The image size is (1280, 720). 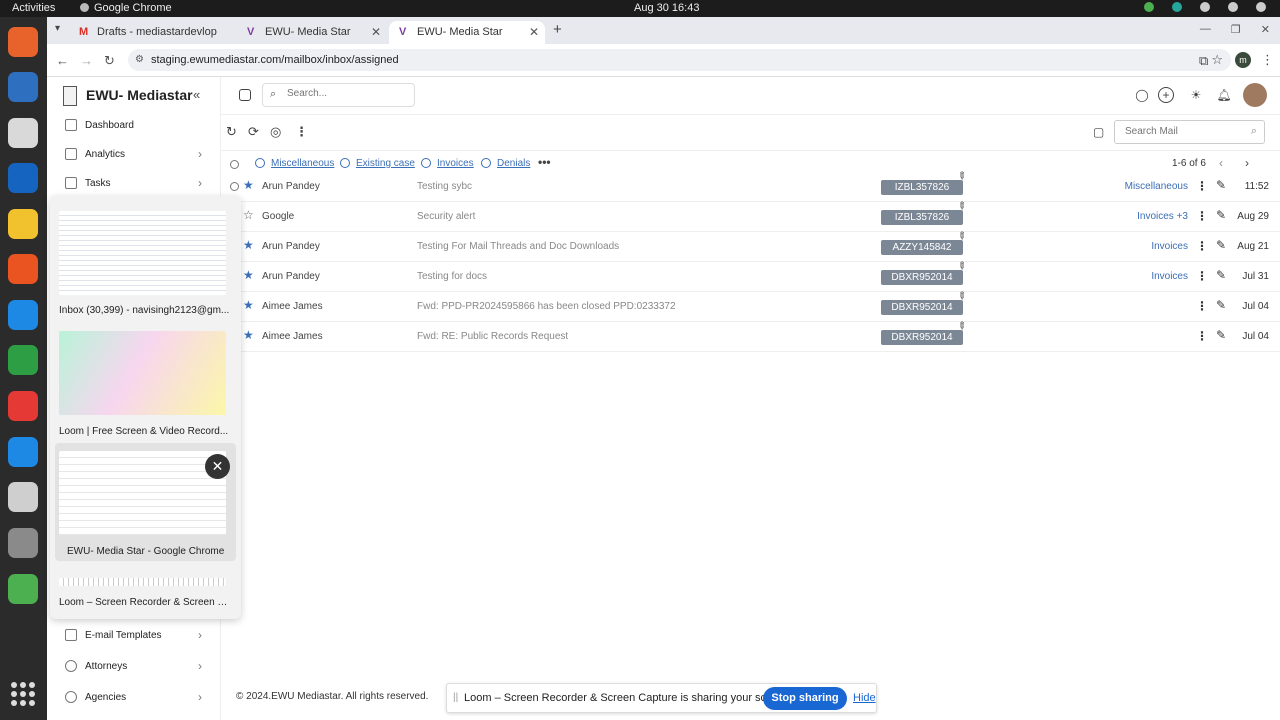 I want to click on sidebar-item-tasks: Tasks ›, so click(x=134, y=184).